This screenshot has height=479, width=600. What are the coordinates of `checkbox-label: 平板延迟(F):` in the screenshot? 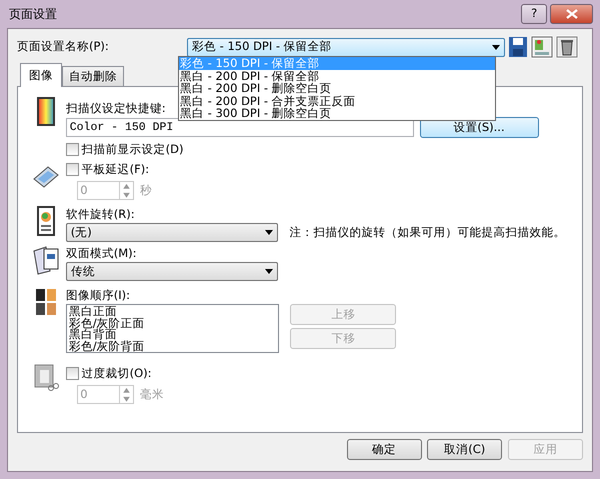 It's located at (116, 169).